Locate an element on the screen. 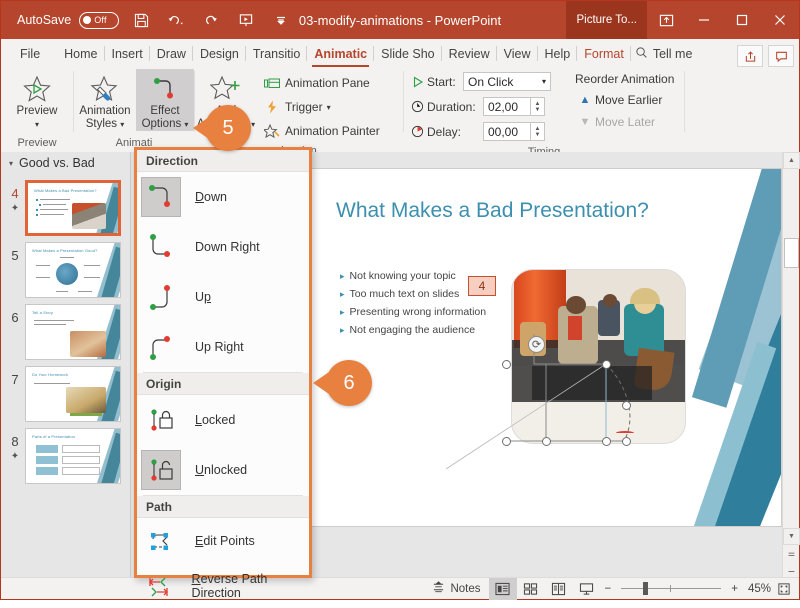 This screenshot has width=800, height=608. menu-item-down: Down is located at coordinates (223, 197).